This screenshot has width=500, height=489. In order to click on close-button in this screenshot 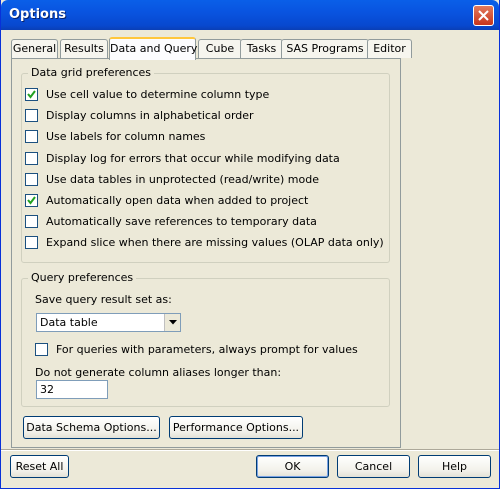, I will do `click(483, 15)`.